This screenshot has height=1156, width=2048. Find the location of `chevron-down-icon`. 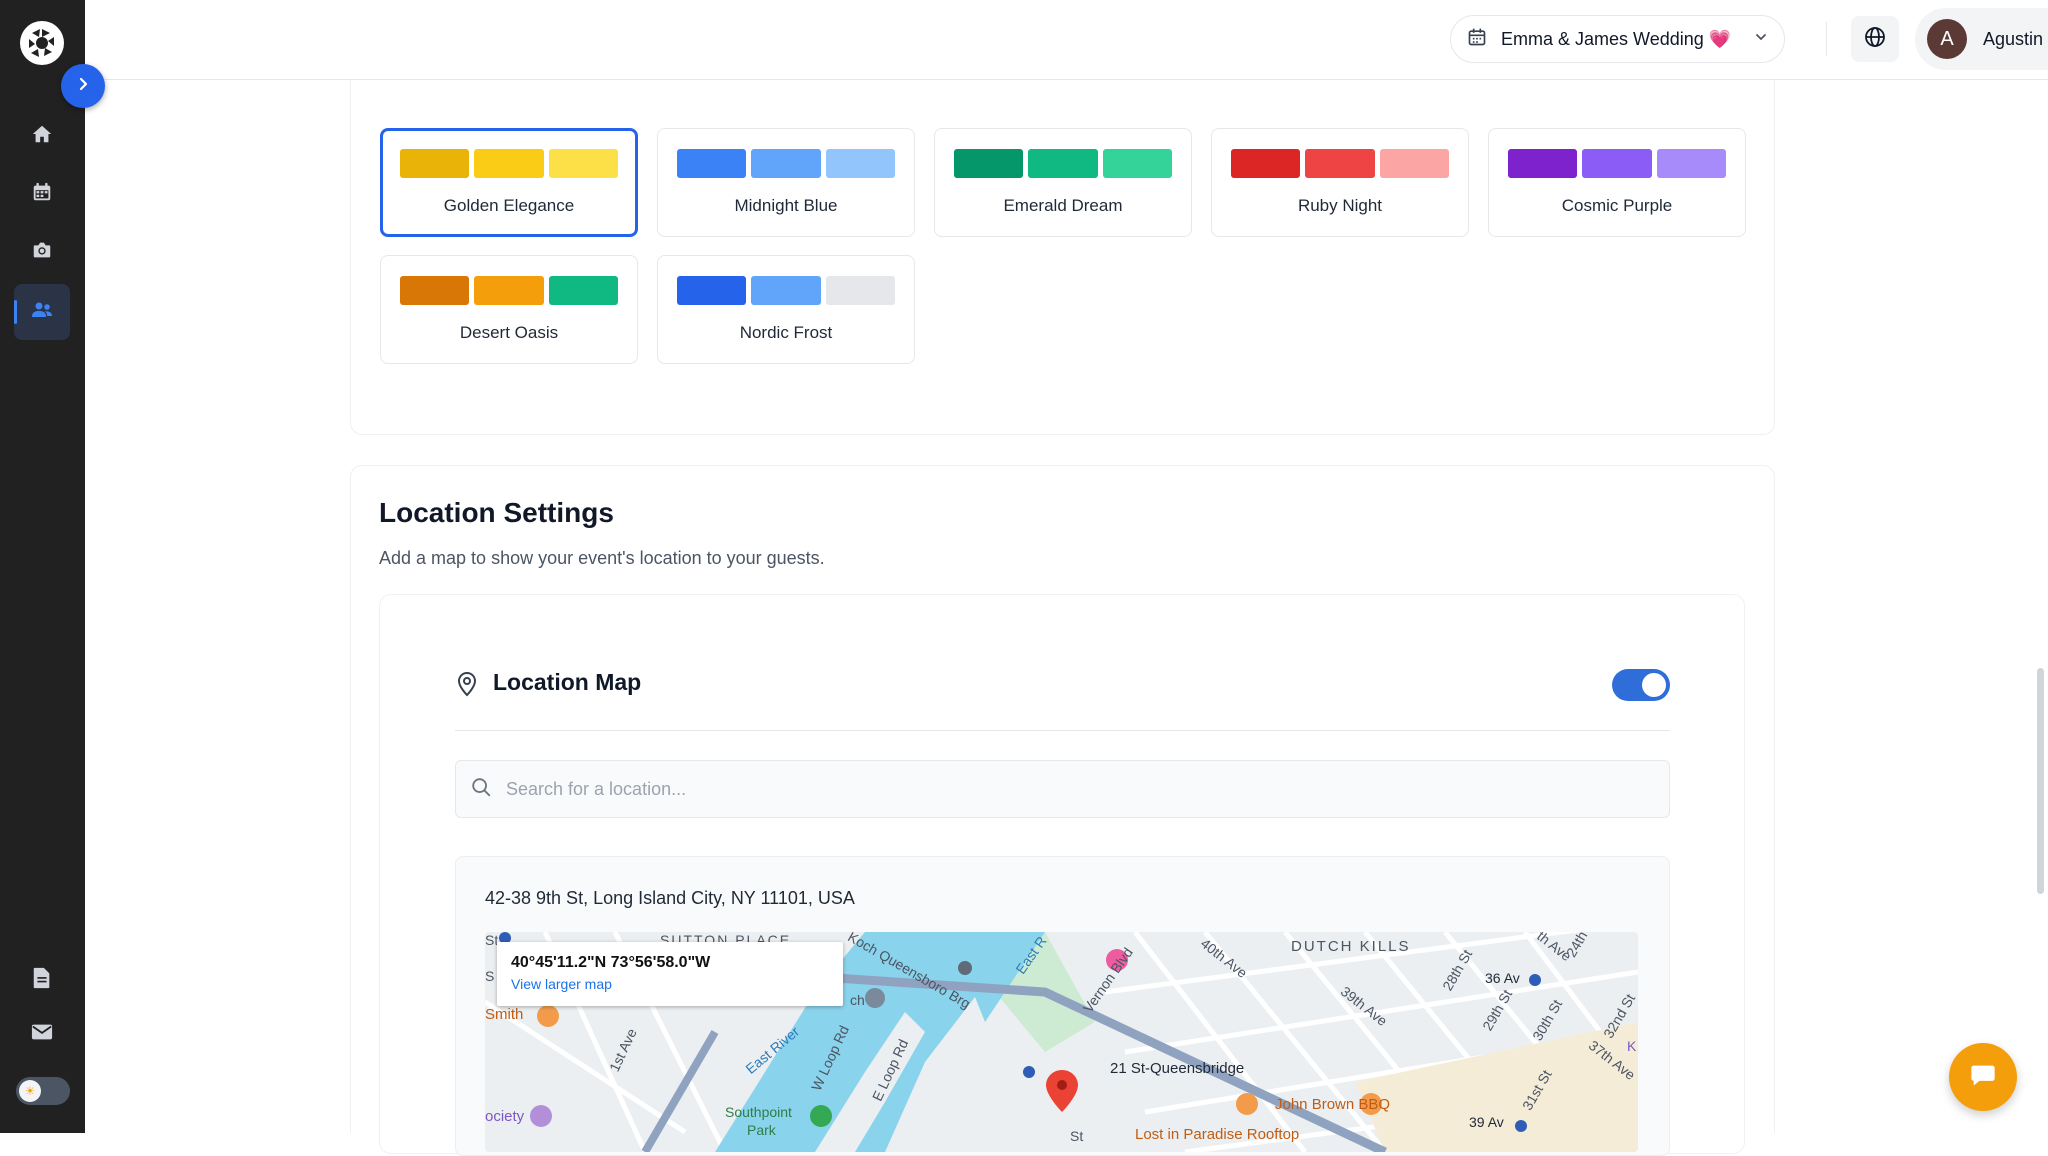

chevron-down-icon is located at coordinates (1761, 39).